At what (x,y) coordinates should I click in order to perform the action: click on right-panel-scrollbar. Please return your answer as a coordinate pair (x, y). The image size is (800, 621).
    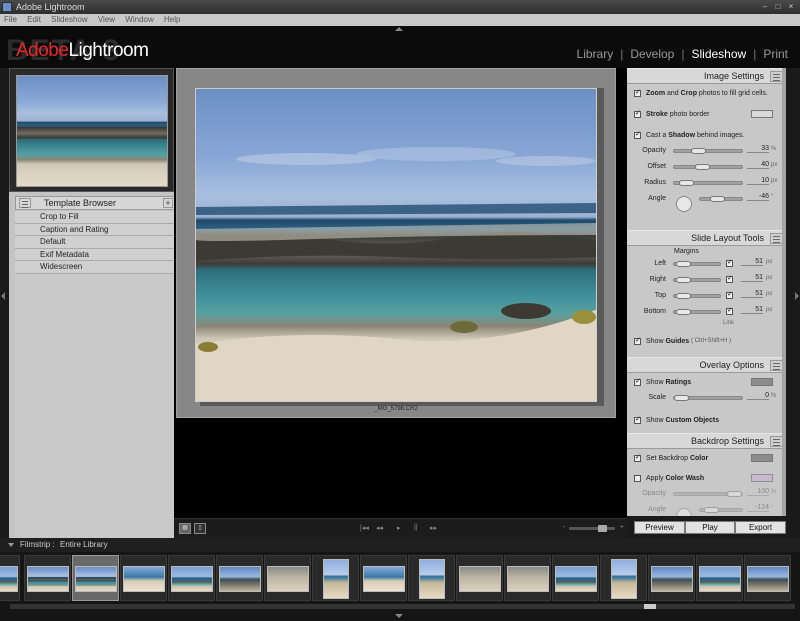
    Looking at the image, I should click on (784, 292).